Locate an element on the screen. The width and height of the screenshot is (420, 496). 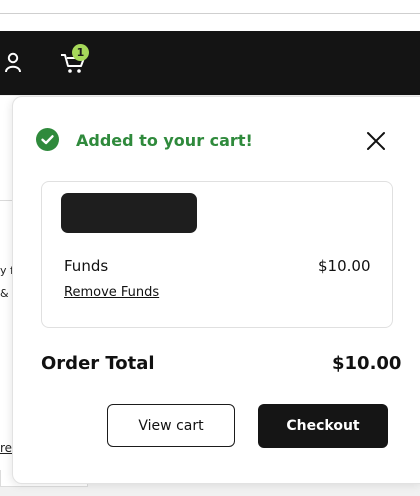
background-link: re is located at coordinates (6, 448).